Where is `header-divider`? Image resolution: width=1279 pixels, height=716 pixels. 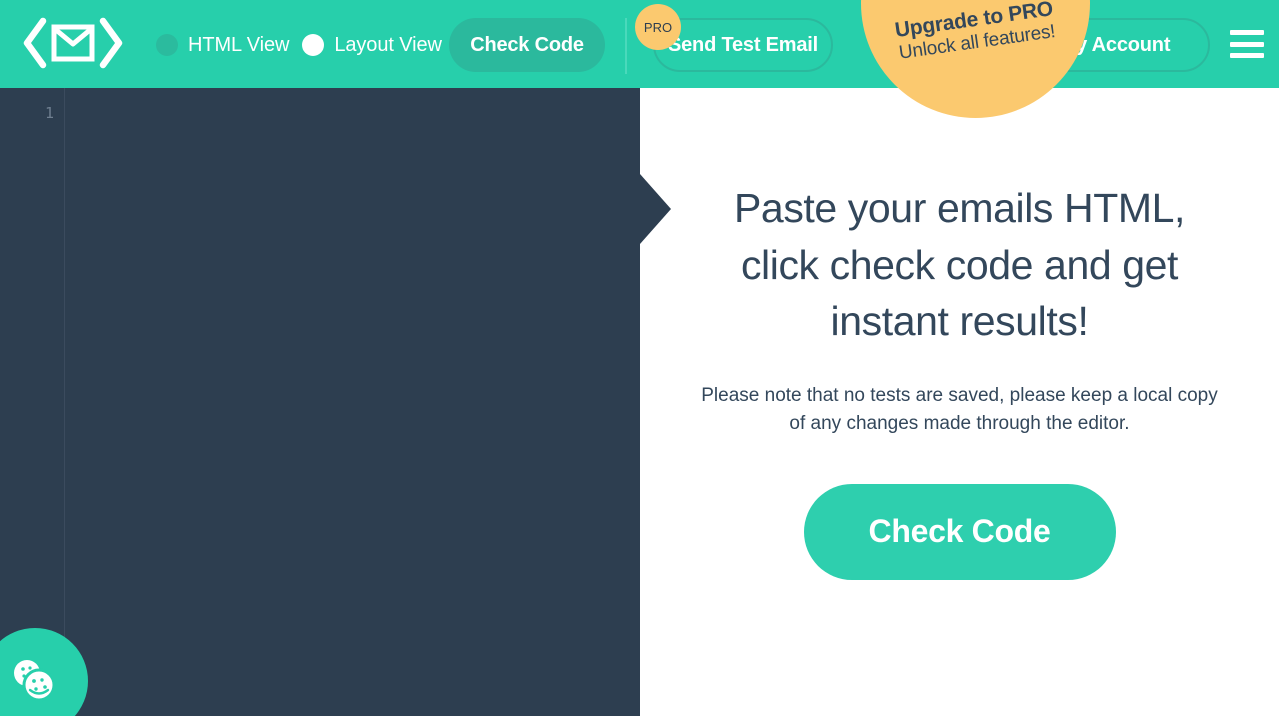
header-divider is located at coordinates (626, 46).